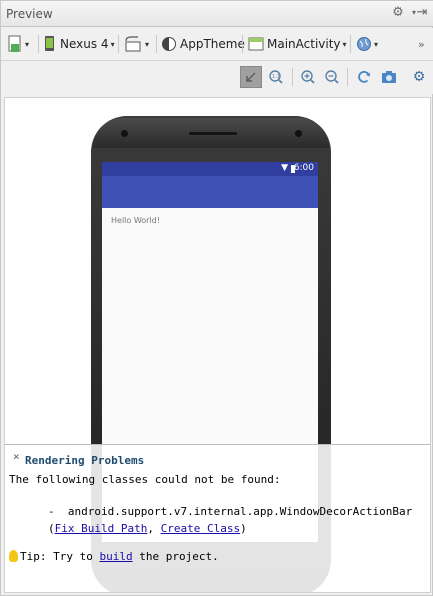 The image size is (433, 596). What do you see at coordinates (332, 77) in the screenshot?
I see `zoom-out-icon` at bounding box center [332, 77].